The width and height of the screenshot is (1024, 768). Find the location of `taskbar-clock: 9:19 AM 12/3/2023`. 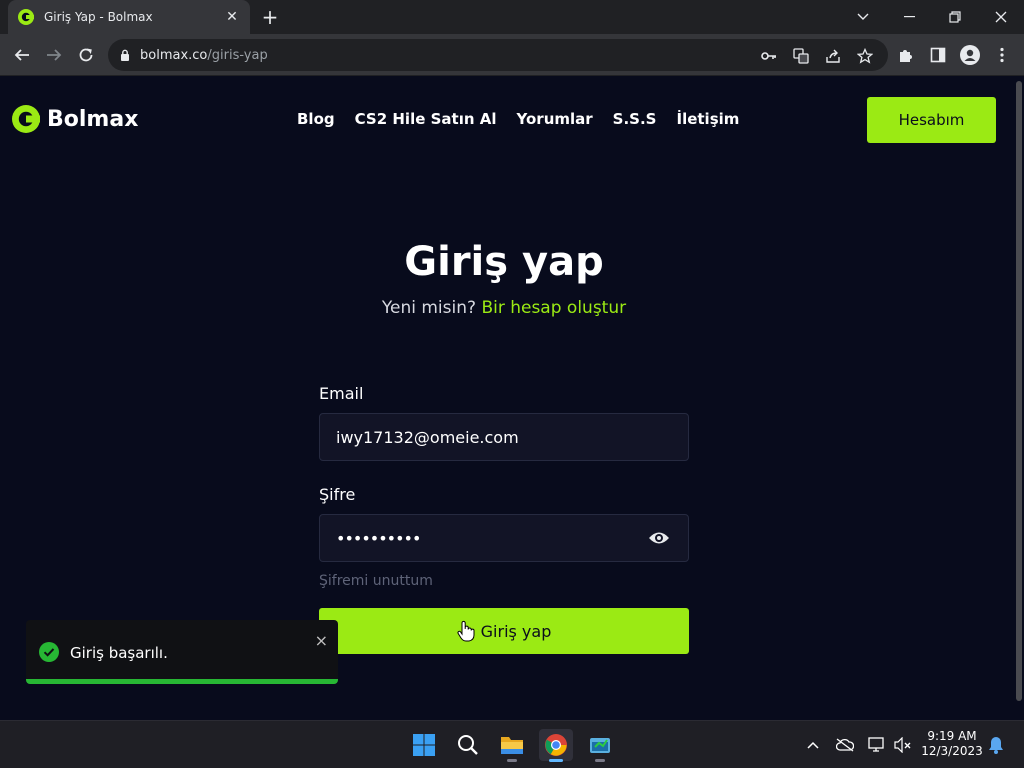

taskbar-clock: 9:19 AM 12/3/2023 is located at coordinates (952, 744).